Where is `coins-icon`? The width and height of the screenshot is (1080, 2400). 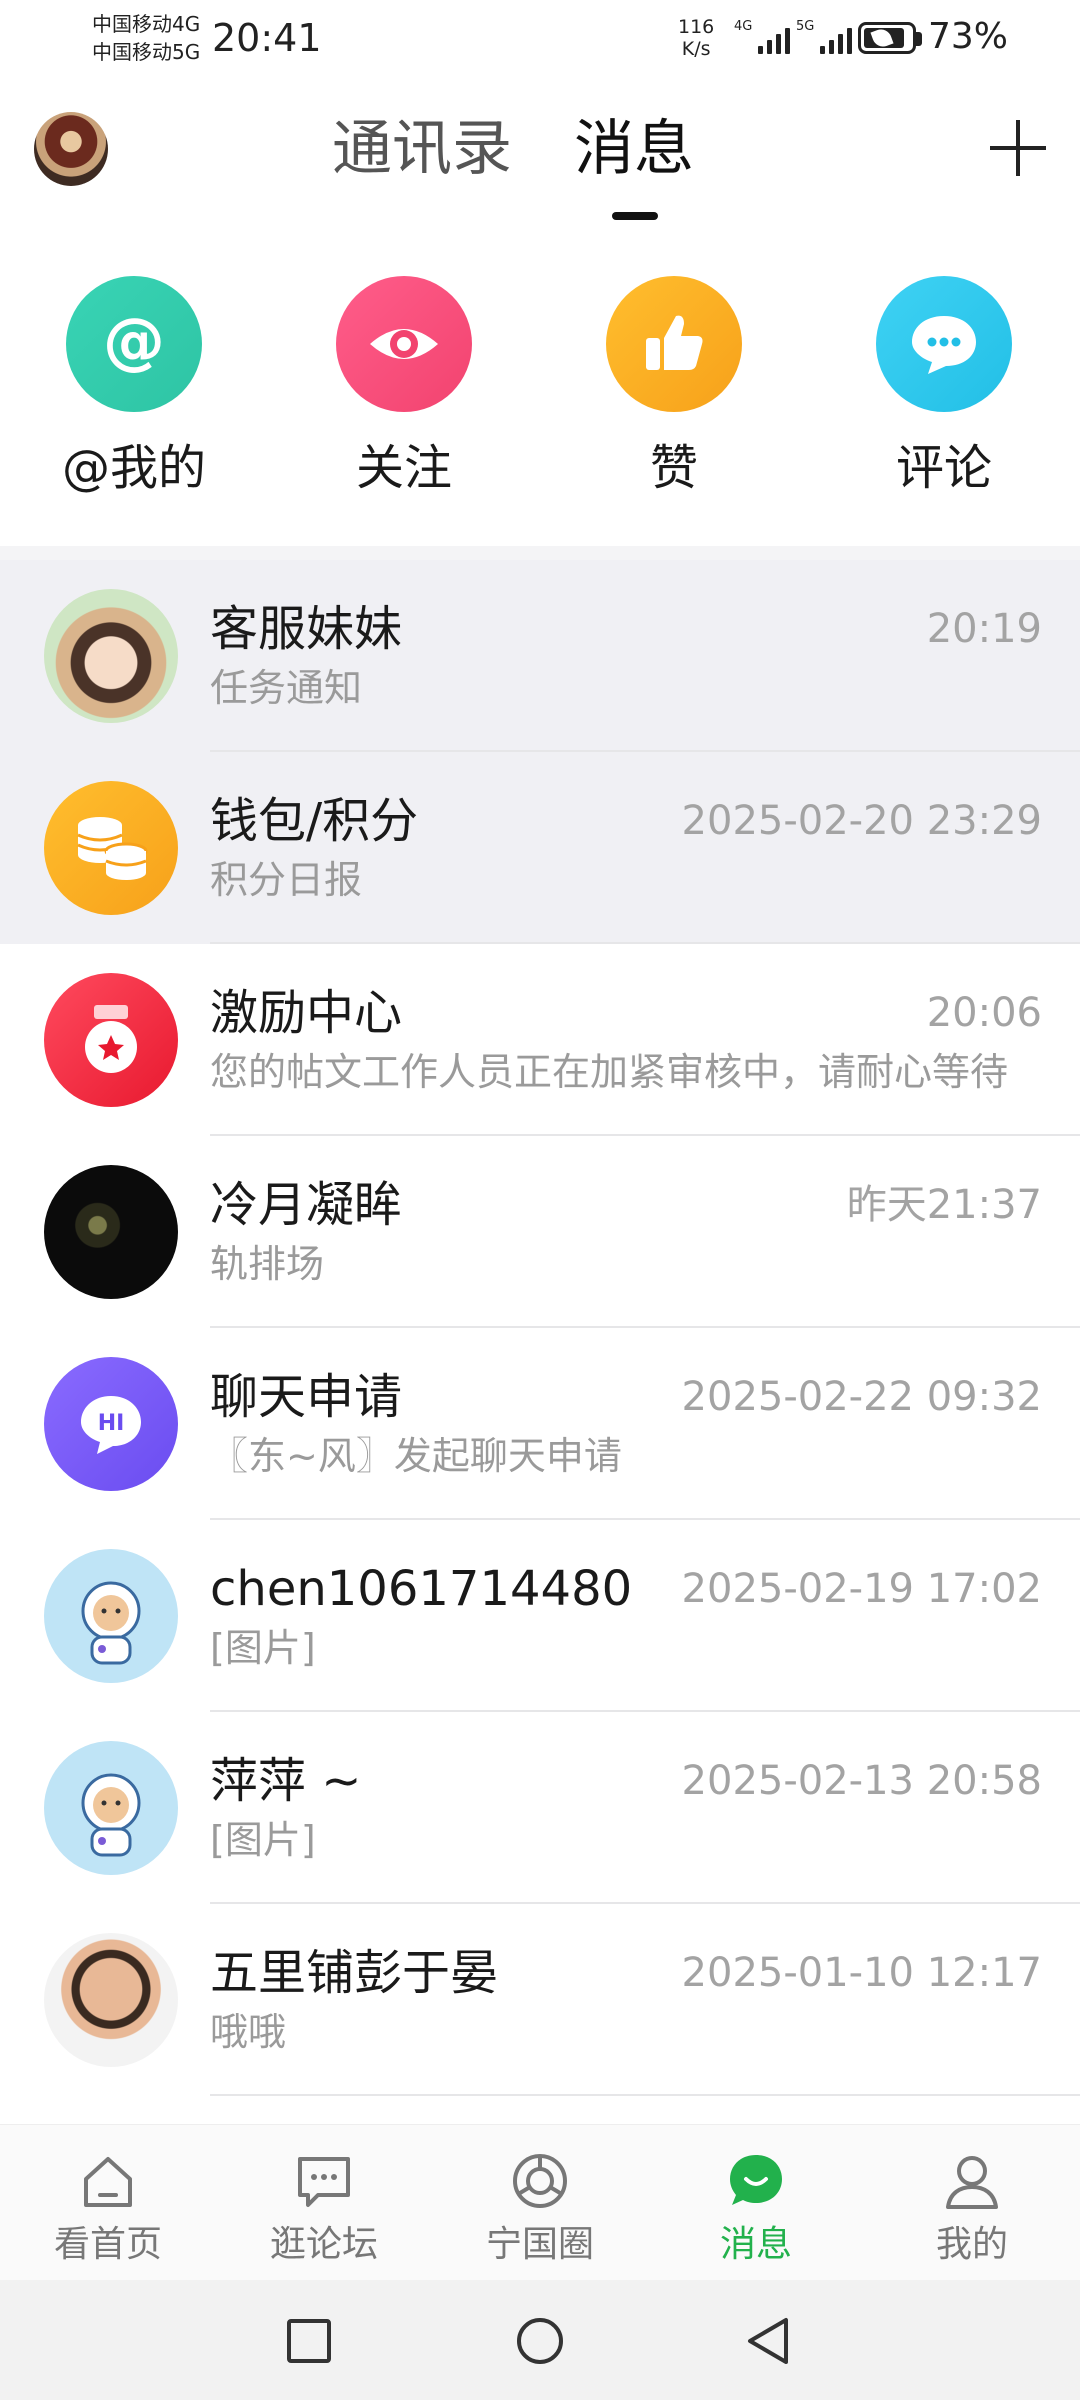
coins-icon is located at coordinates (111, 848).